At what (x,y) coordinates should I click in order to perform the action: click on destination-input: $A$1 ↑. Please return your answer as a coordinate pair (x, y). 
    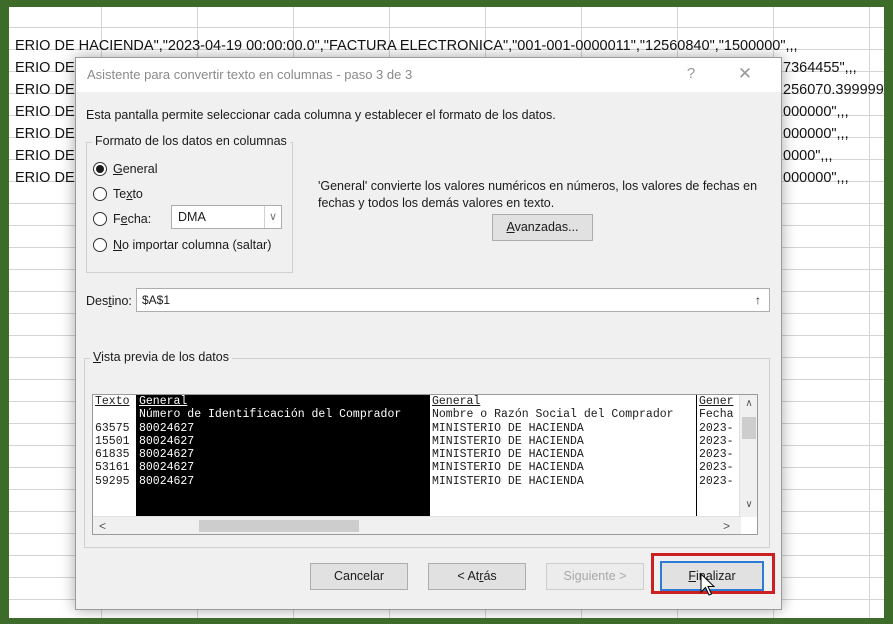
    Looking at the image, I should click on (453, 300).